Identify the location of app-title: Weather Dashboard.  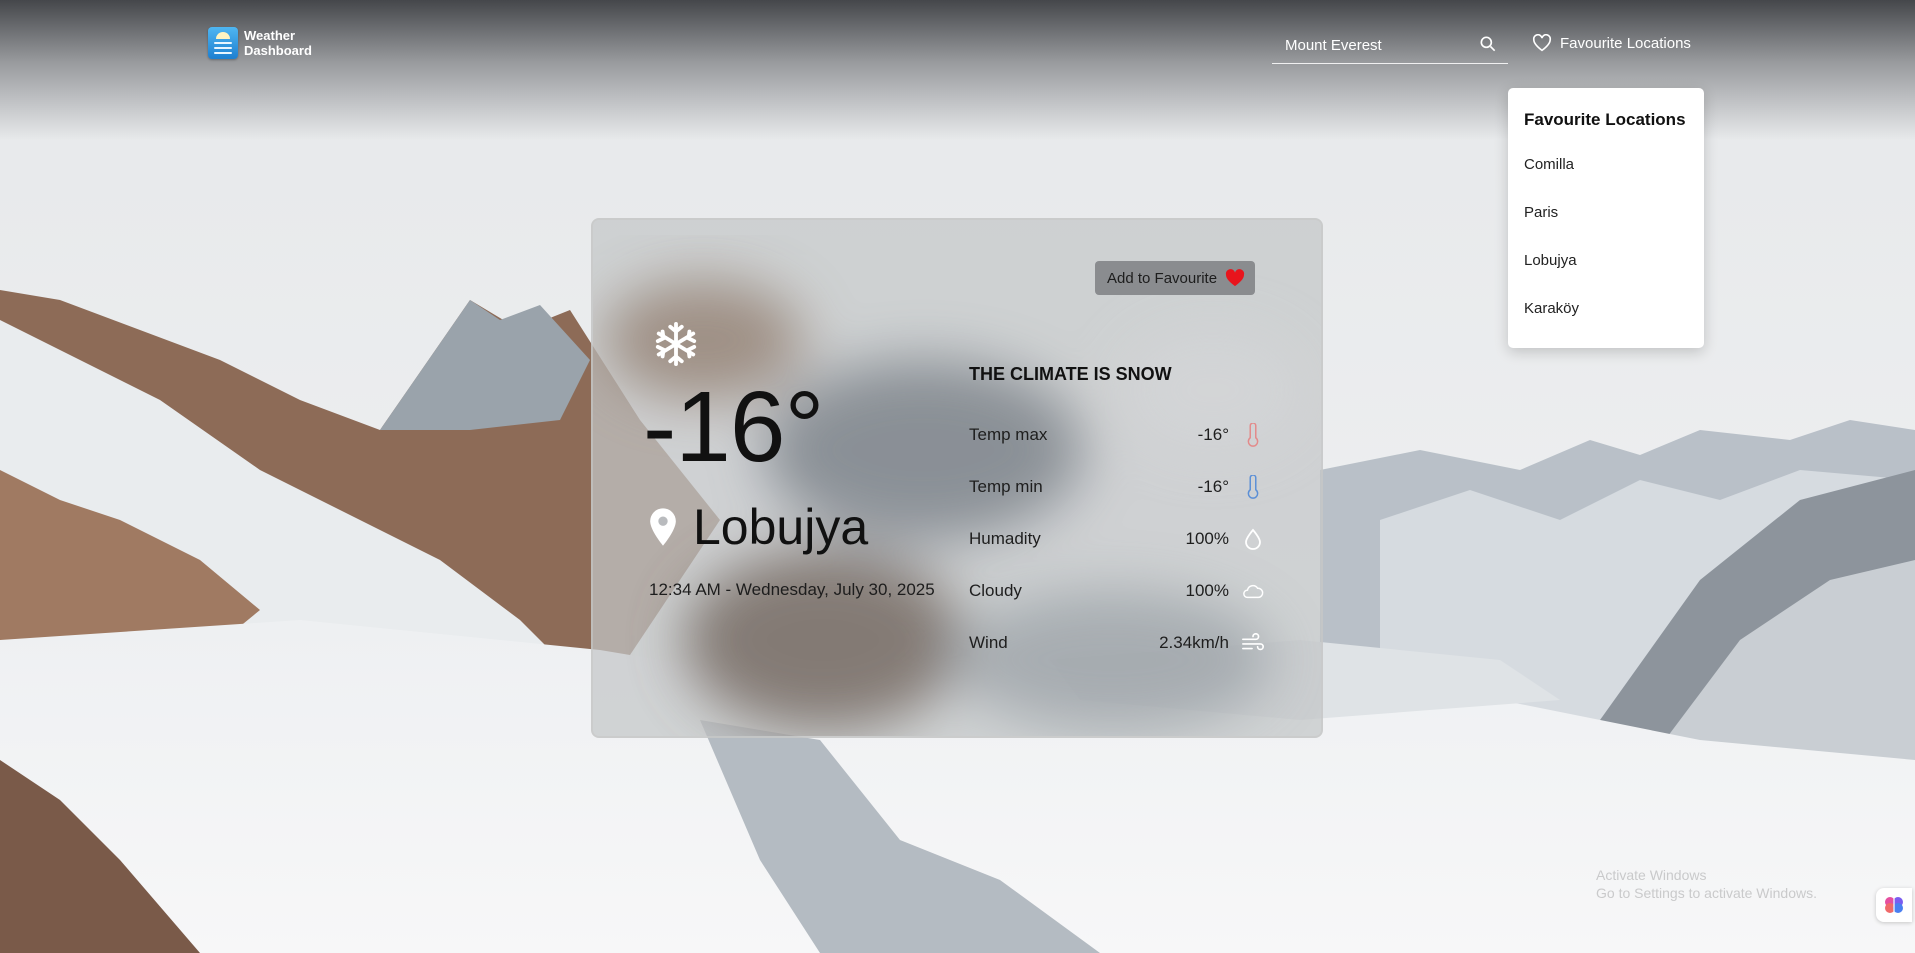
(284, 43).